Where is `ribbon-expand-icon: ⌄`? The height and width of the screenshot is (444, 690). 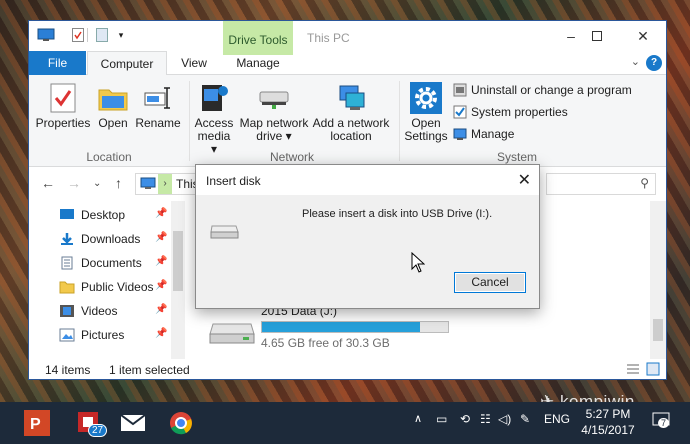 ribbon-expand-icon: ⌄ is located at coordinates (635, 61).